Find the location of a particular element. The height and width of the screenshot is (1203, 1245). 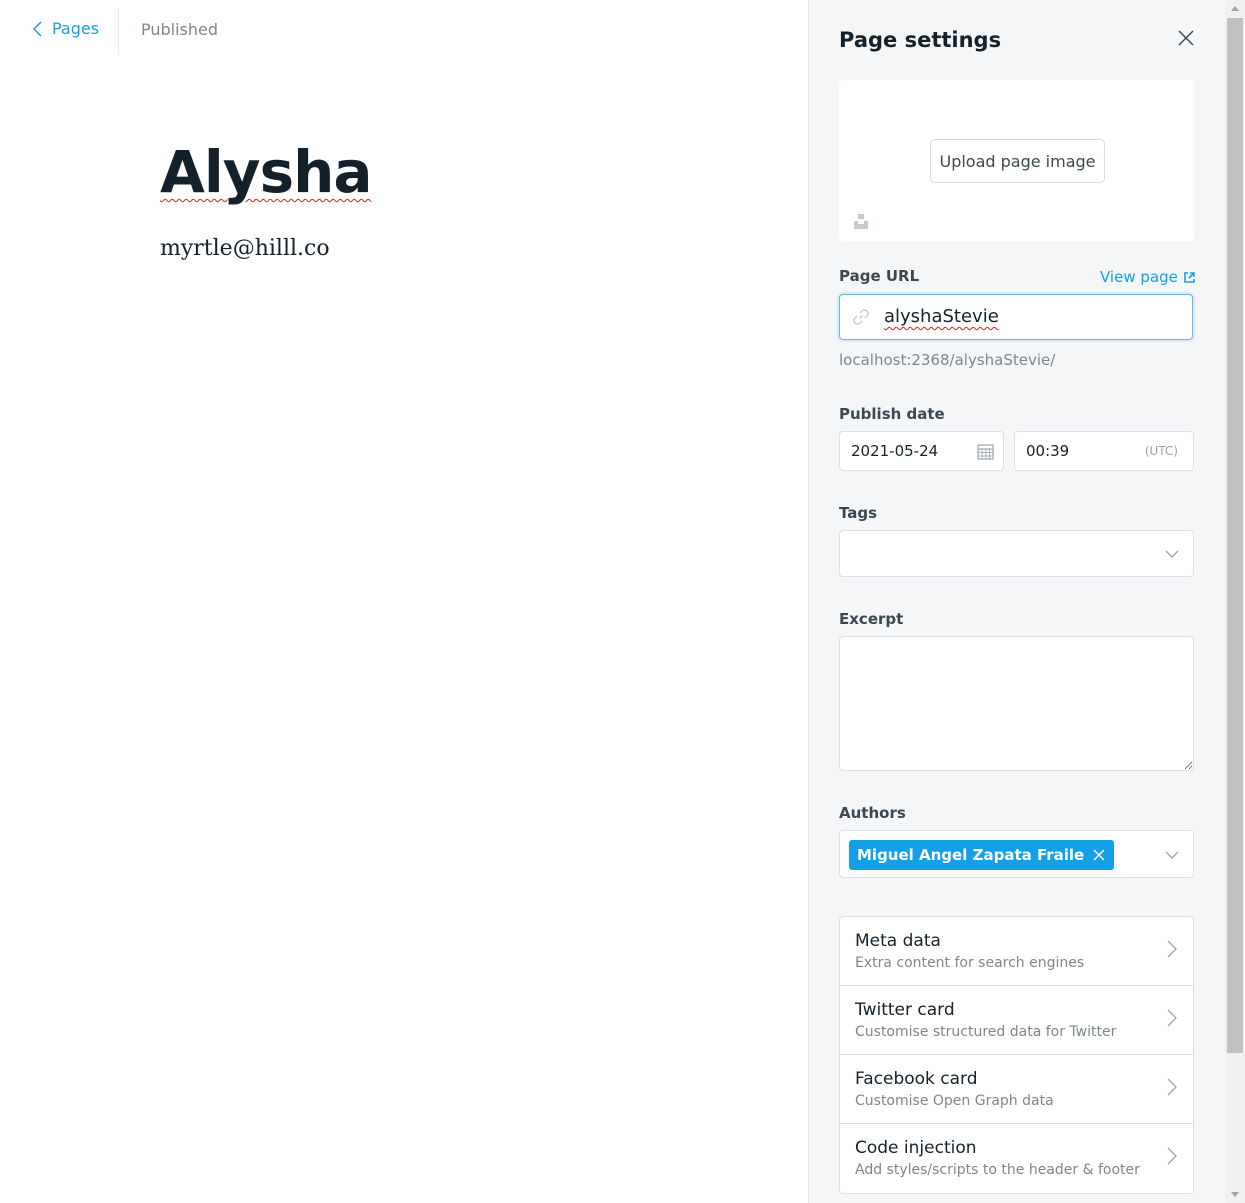

page-url-value: alyshaStevie is located at coordinates (941, 316).